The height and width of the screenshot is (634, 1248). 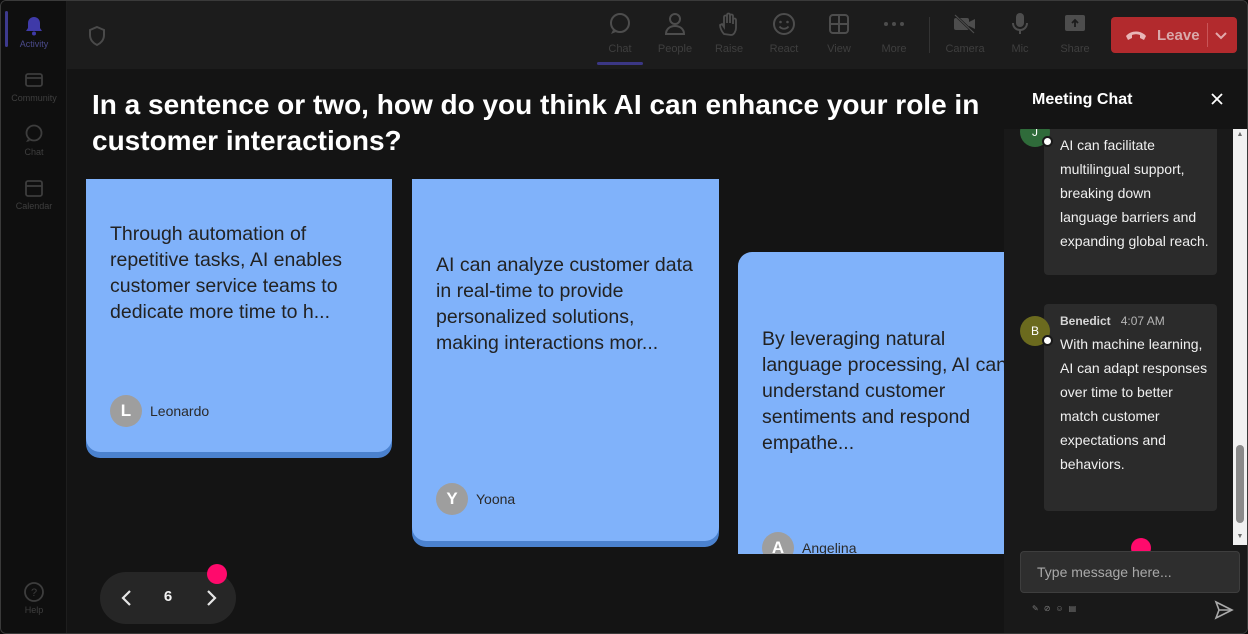 I want to click on people-icon, so click(x=675, y=24).